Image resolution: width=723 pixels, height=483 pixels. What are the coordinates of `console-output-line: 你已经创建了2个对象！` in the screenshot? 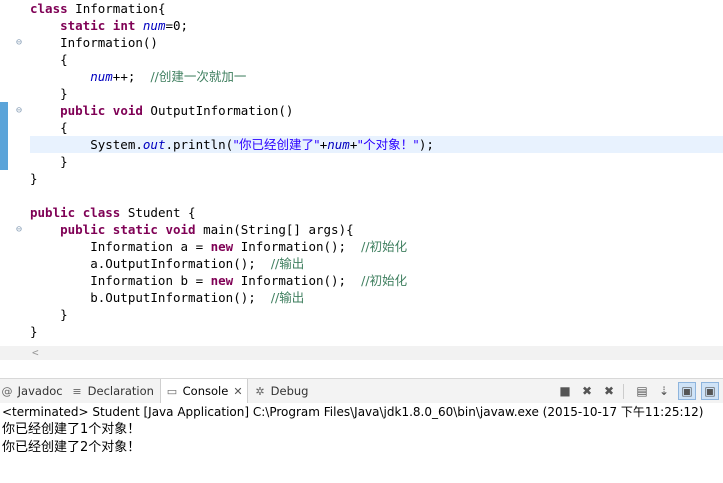 It's located at (71, 447).